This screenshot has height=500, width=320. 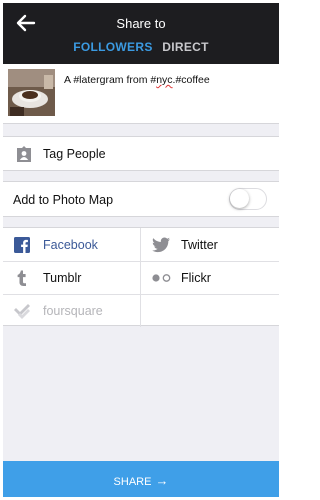 I want to click on share-target-twitter: Twitter, so click(x=210, y=244).